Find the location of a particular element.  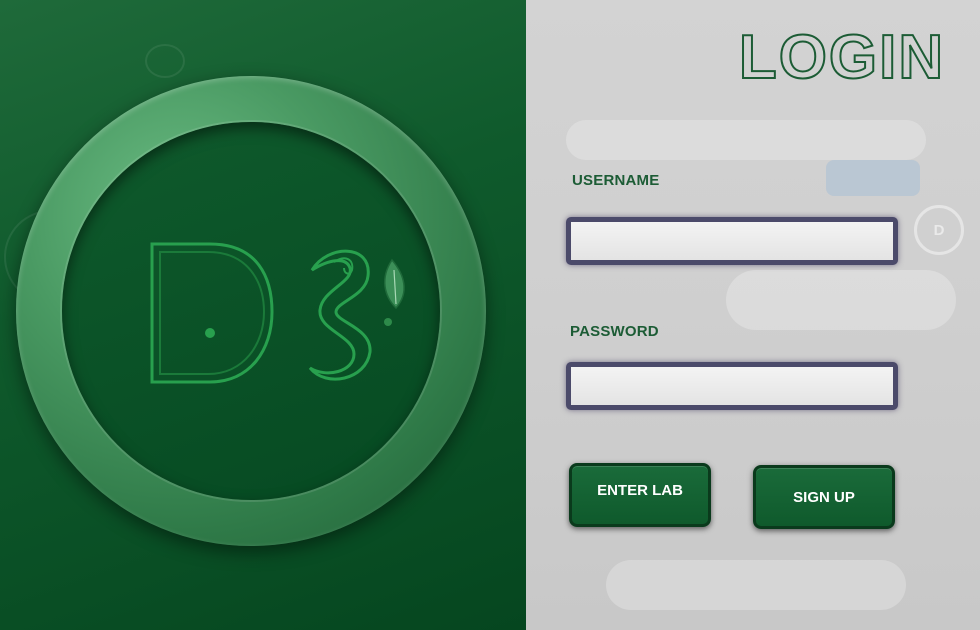

page-title: LOGIN is located at coordinates (841, 56).